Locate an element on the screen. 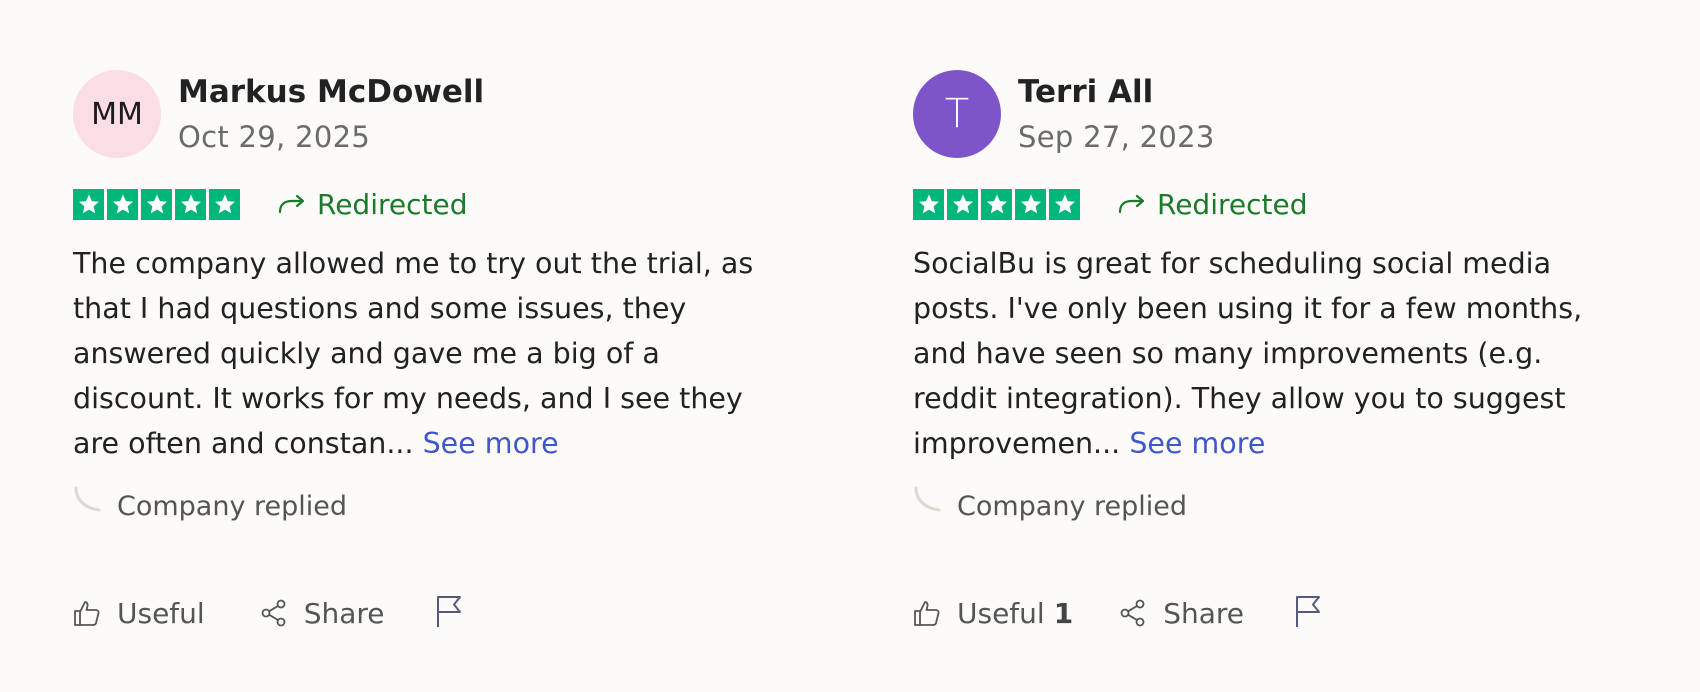 Image resolution: width=1700 pixels, height=692 pixels. reviewer-name: Markus McDowell is located at coordinates (331, 92).